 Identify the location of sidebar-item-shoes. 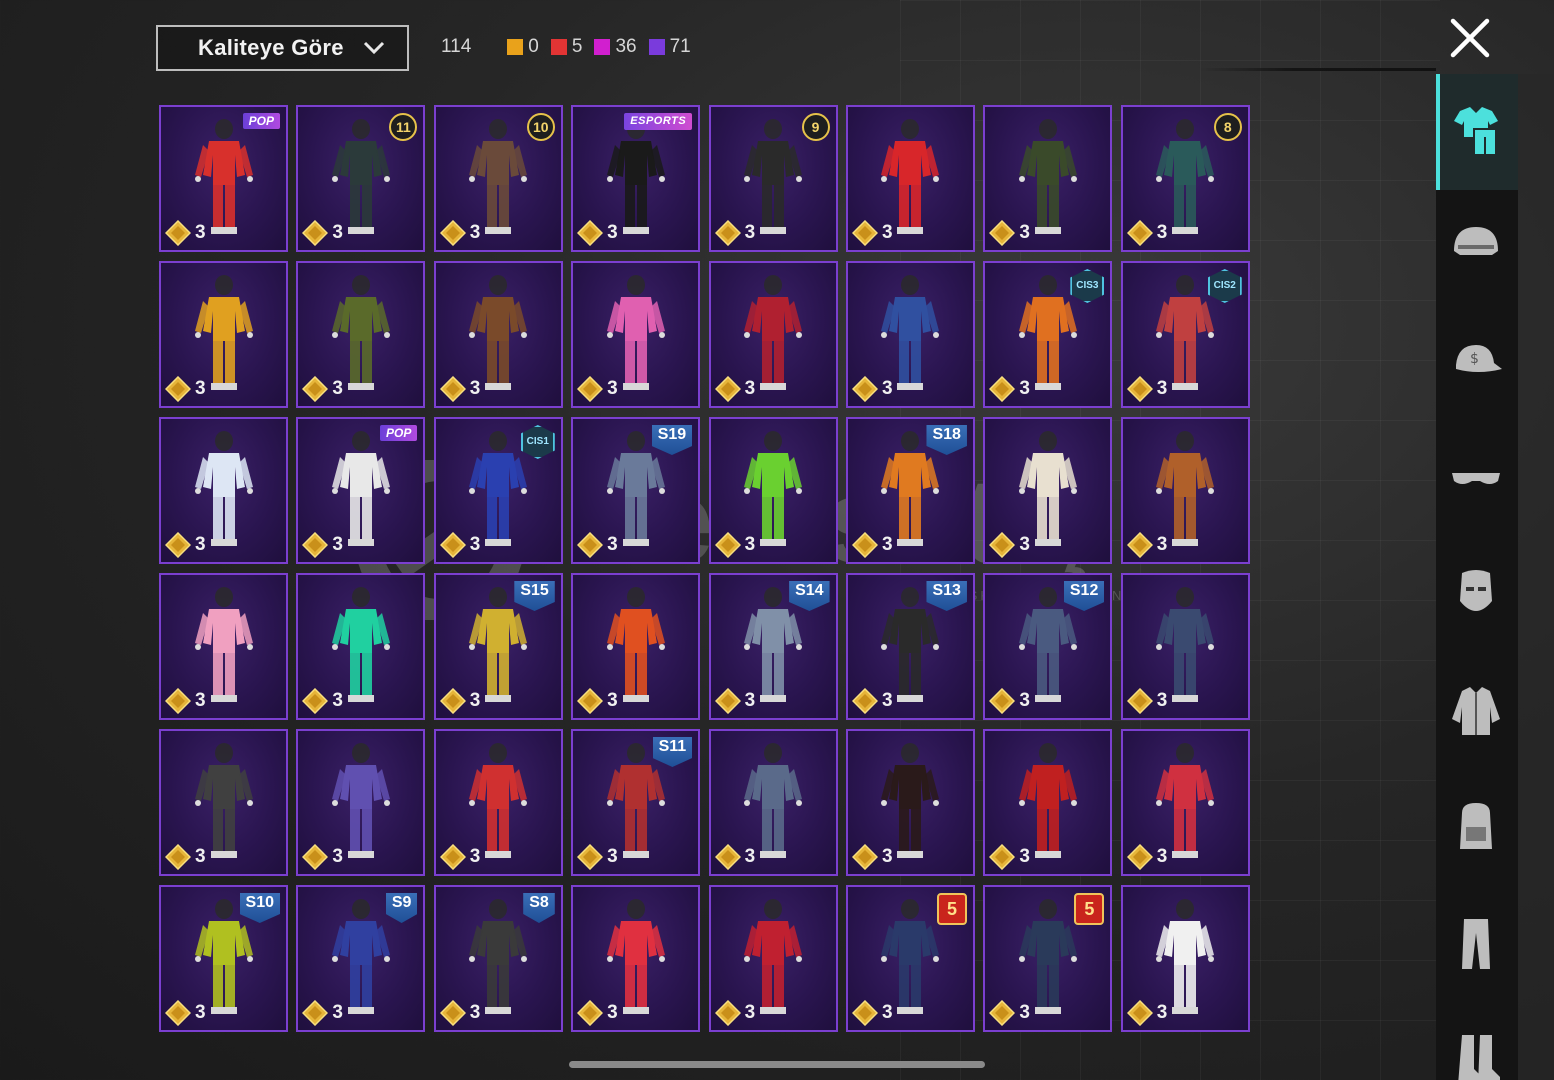
(1477, 1041).